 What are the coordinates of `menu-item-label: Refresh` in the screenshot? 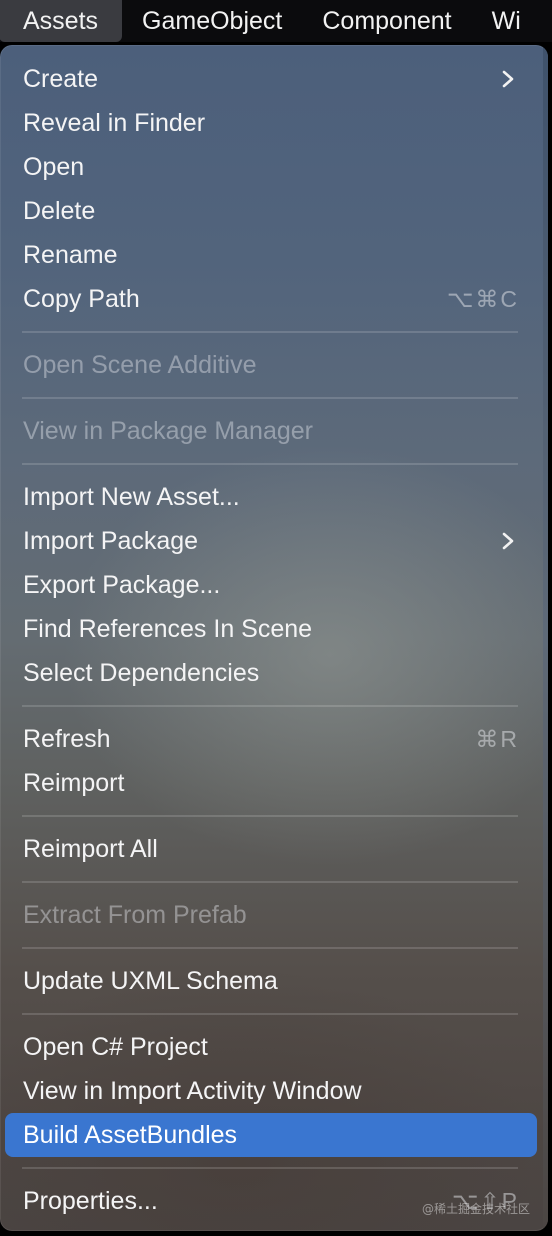 It's located at (67, 738).